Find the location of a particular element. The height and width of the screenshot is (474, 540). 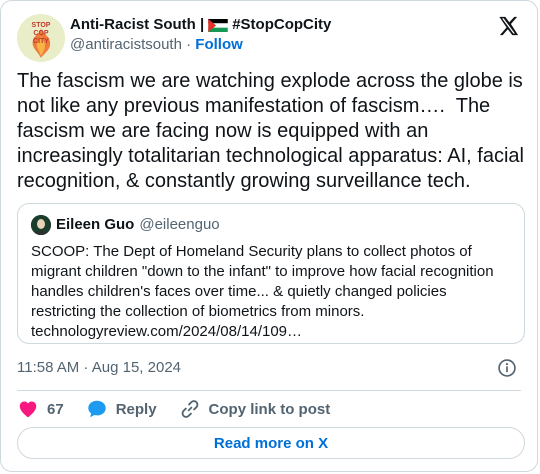

post-timestamp: 11:58 AM · Aug 15, 2024 is located at coordinates (99, 368).